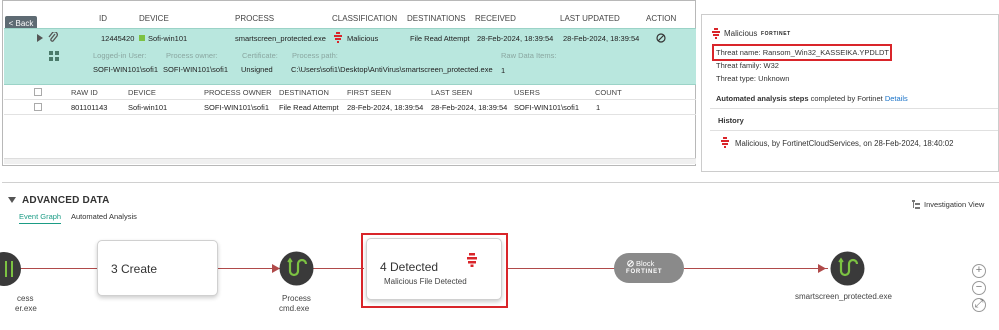  I want to click on event-process: smartscreen_protected.exe, so click(280, 38).